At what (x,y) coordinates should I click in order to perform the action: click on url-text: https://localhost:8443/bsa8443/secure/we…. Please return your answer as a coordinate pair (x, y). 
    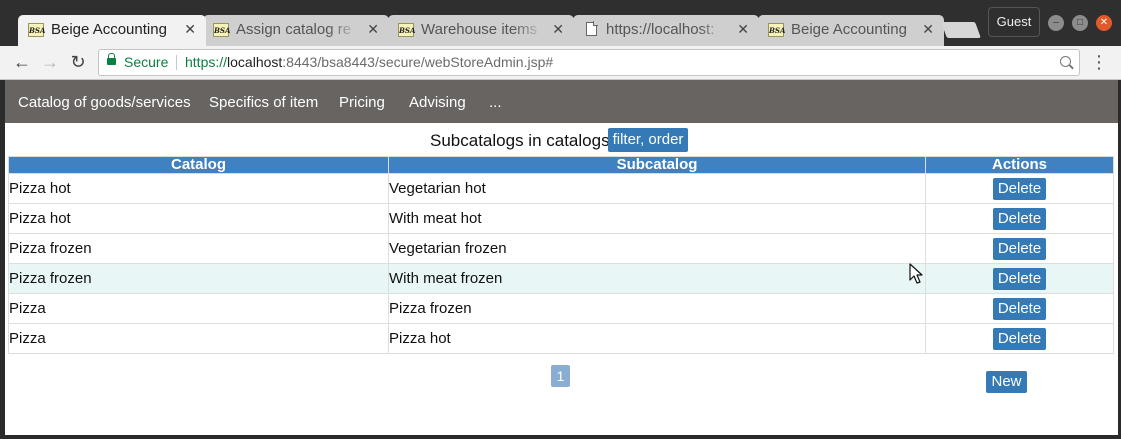
    Looking at the image, I should click on (369, 62).